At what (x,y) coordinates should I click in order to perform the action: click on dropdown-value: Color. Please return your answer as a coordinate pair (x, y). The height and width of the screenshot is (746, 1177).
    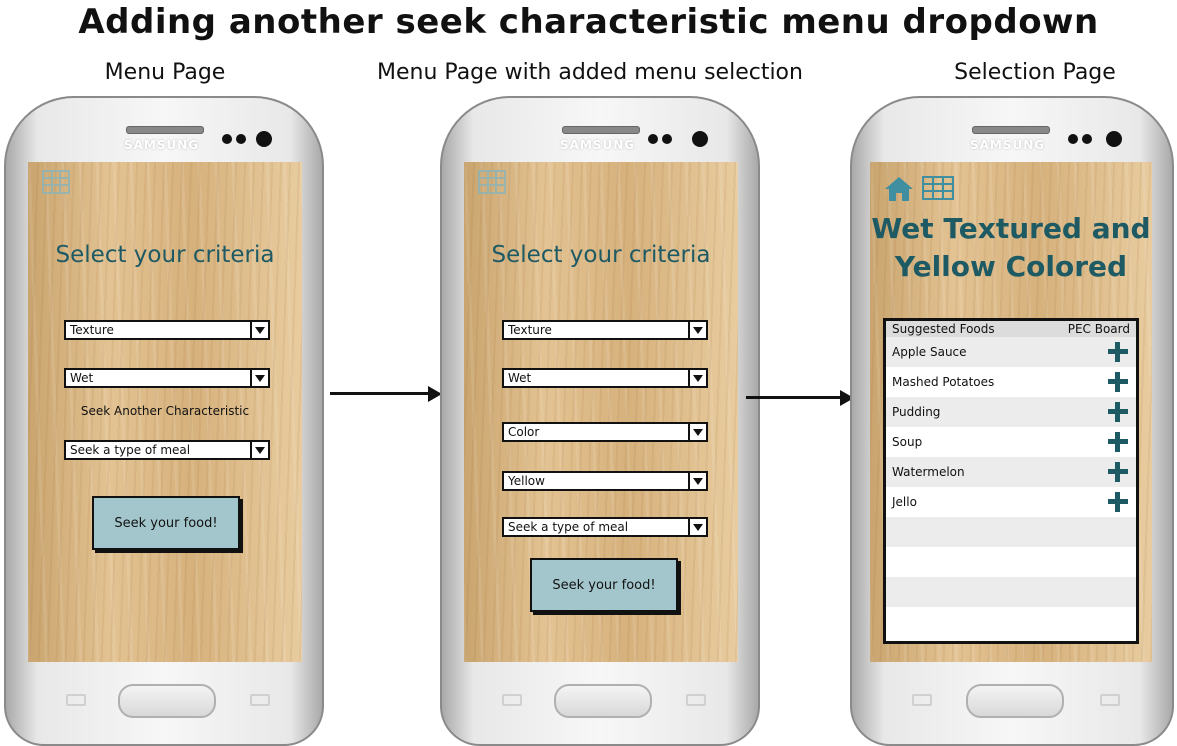
    Looking at the image, I should click on (524, 432).